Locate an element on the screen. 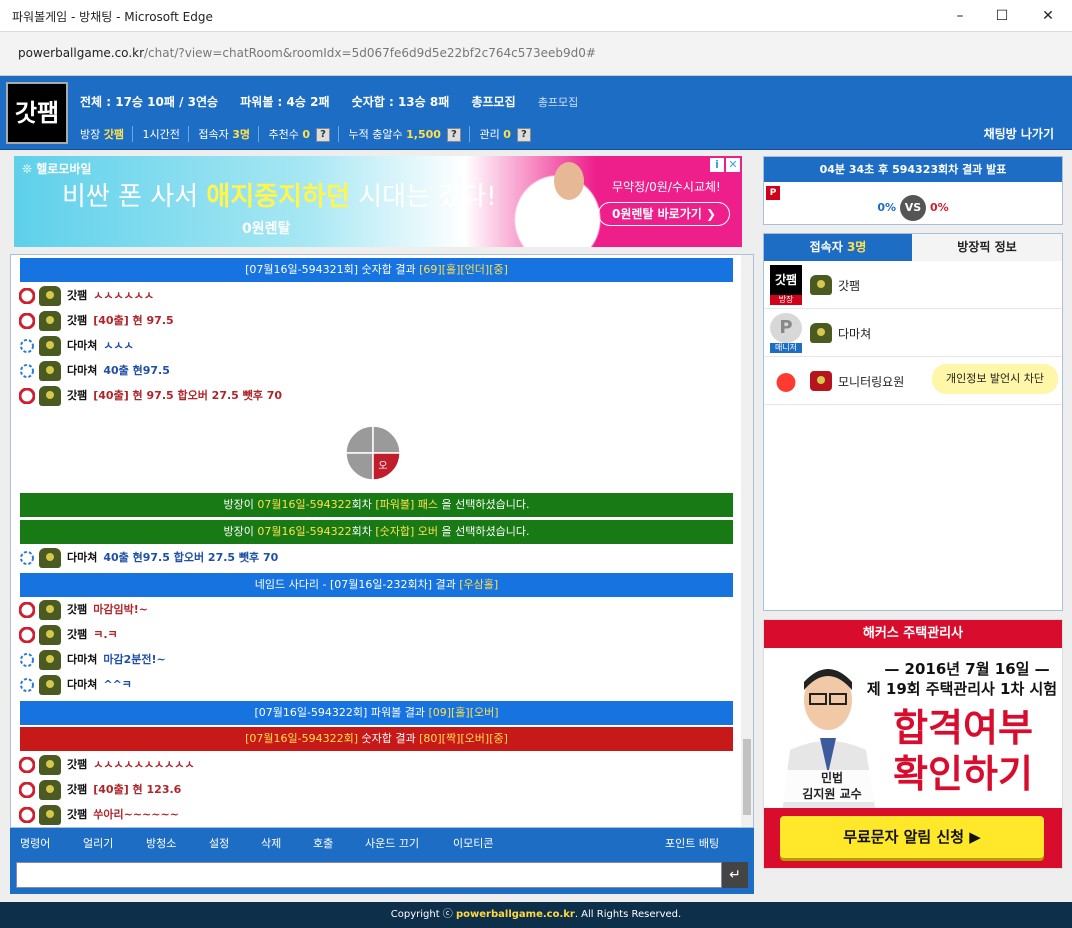  command-button: 명령어 is located at coordinates (35, 843).